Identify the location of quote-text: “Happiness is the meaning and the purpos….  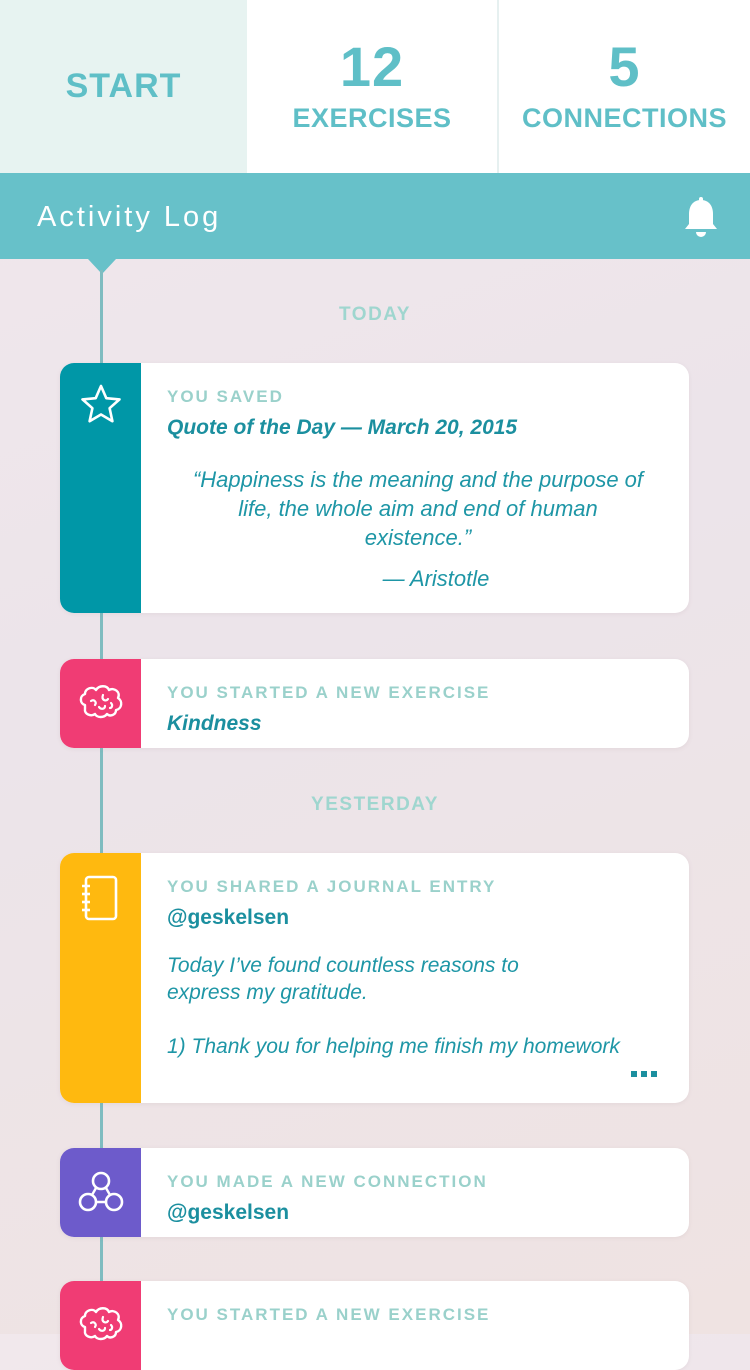
(418, 508).